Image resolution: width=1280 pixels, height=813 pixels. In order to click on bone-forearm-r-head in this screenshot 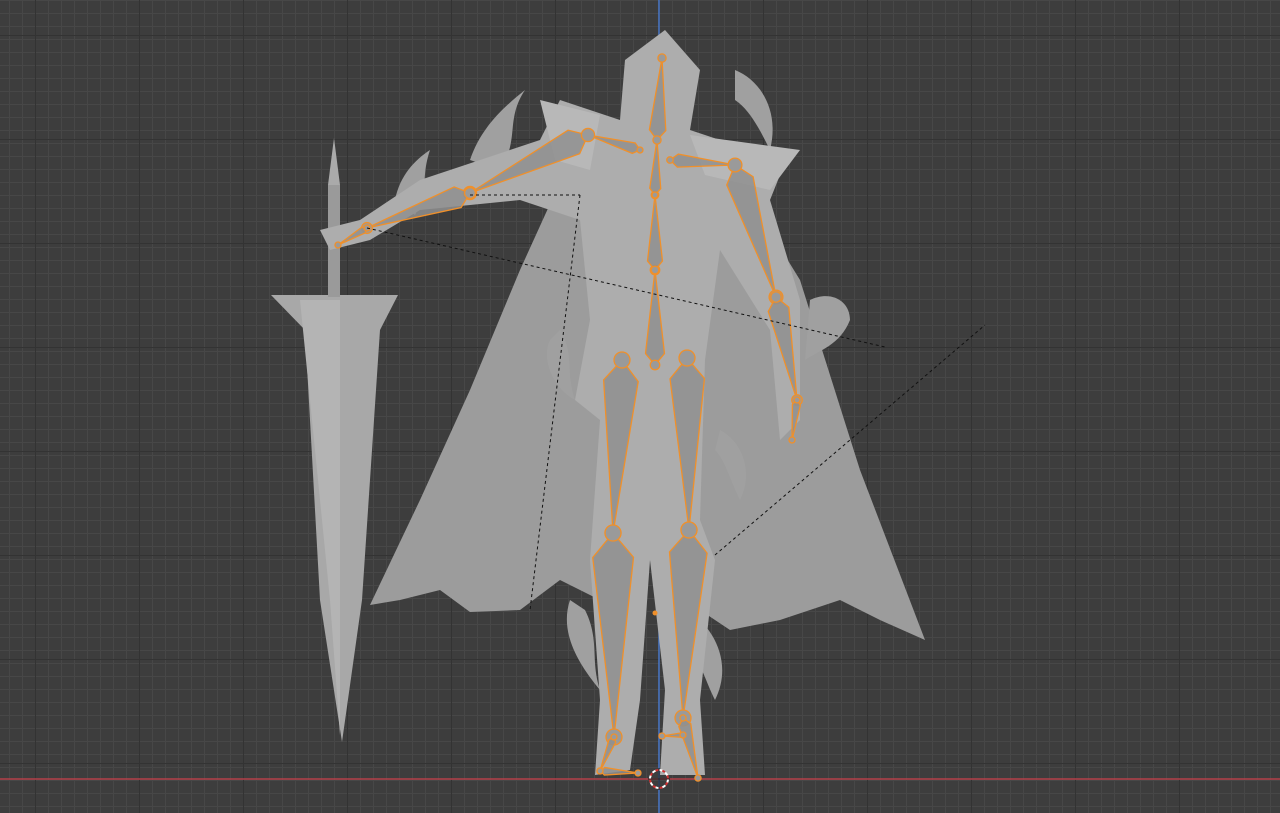, I will do `click(776, 297)`.